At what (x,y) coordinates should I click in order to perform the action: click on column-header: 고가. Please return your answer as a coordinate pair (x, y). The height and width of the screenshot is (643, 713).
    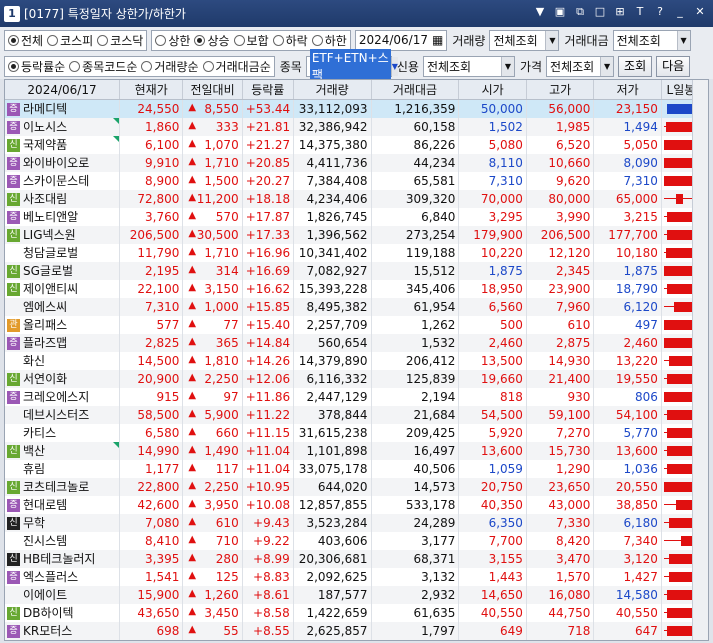
    Looking at the image, I should click on (560, 90).